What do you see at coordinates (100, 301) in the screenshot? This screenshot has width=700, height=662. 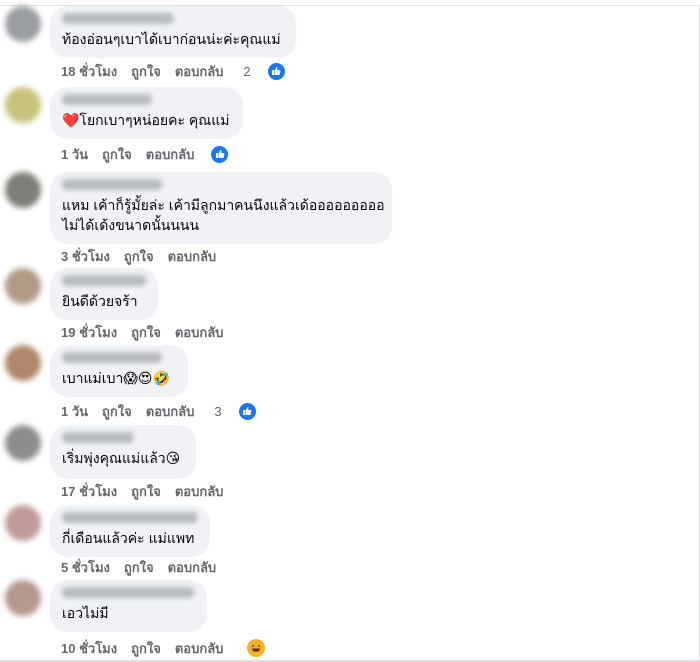 I see `comment-text: ยินดีด้วยจร้า` at bounding box center [100, 301].